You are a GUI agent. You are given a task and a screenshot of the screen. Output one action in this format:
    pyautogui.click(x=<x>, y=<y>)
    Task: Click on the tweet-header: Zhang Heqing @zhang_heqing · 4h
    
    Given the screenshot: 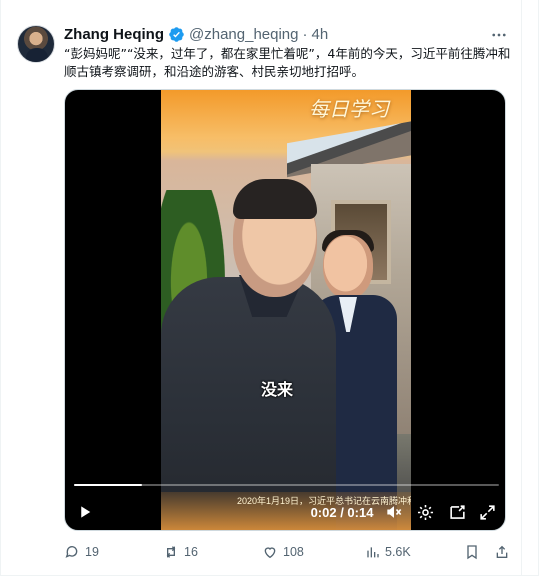 What is the action you would take?
    pyautogui.click(x=196, y=34)
    